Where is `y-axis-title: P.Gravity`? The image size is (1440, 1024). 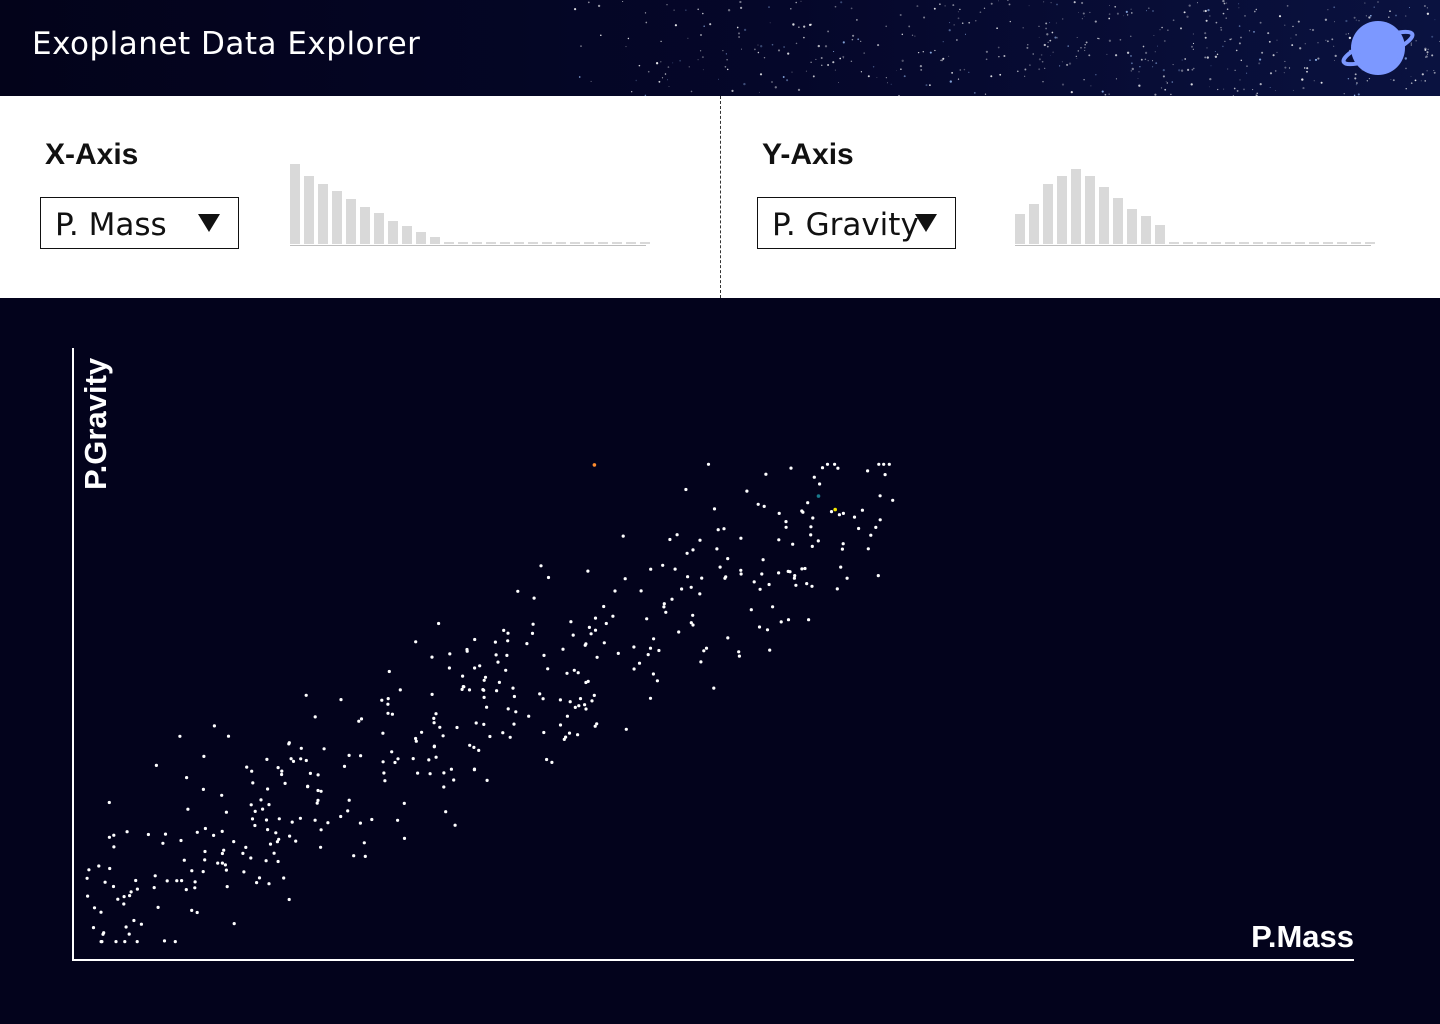 y-axis-title: P.Gravity is located at coordinates (95, 423).